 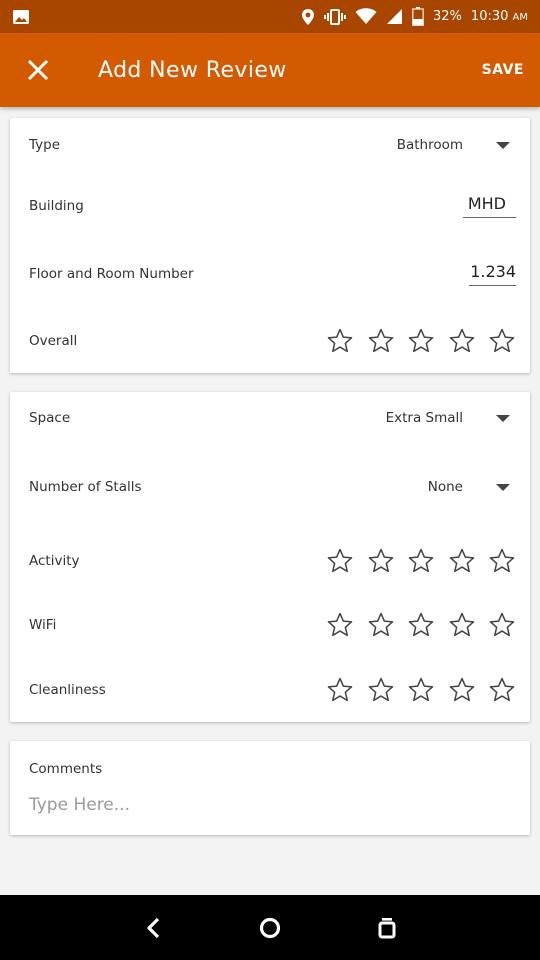 I want to click on battery-icon, so click(x=418, y=16).